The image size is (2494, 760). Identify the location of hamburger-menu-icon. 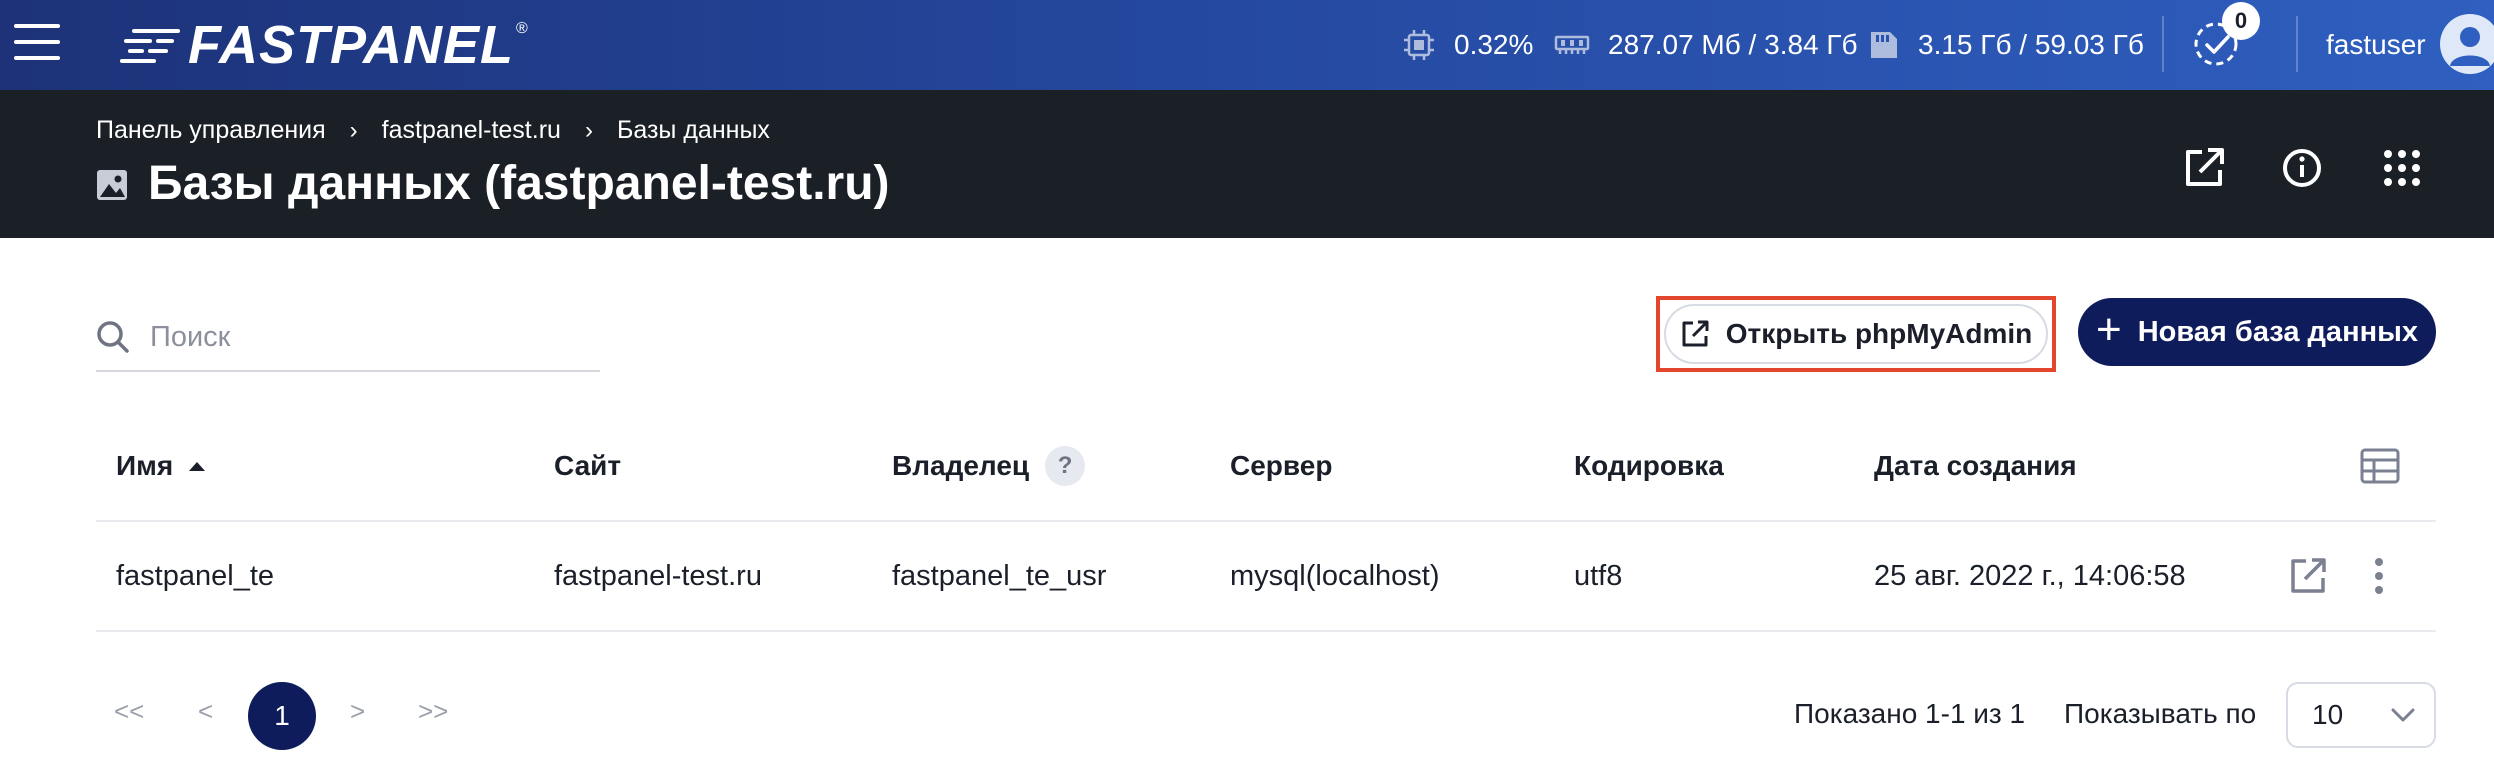
(37, 42).